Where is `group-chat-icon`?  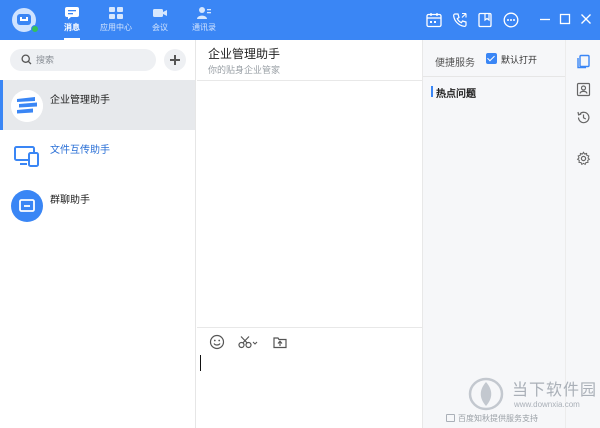 group-chat-icon is located at coordinates (27, 206).